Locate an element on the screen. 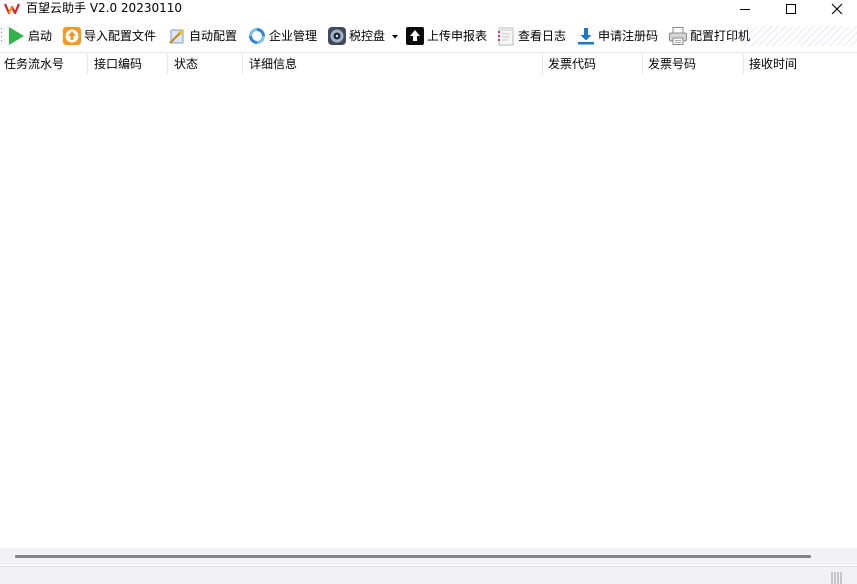  upload-declaration-button: 上传申报表 is located at coordinates (446, 36).